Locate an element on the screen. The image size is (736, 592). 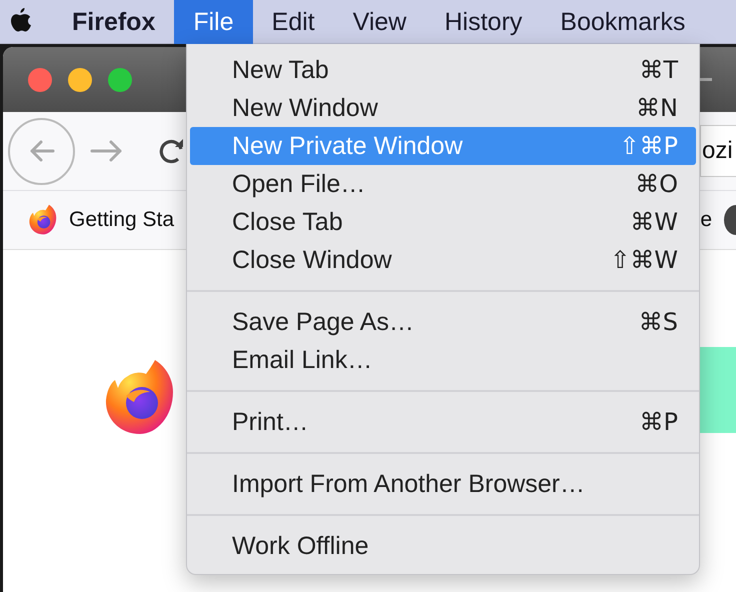
menu-item: Close Tab ⌘W is located at coordinates (443, 222).